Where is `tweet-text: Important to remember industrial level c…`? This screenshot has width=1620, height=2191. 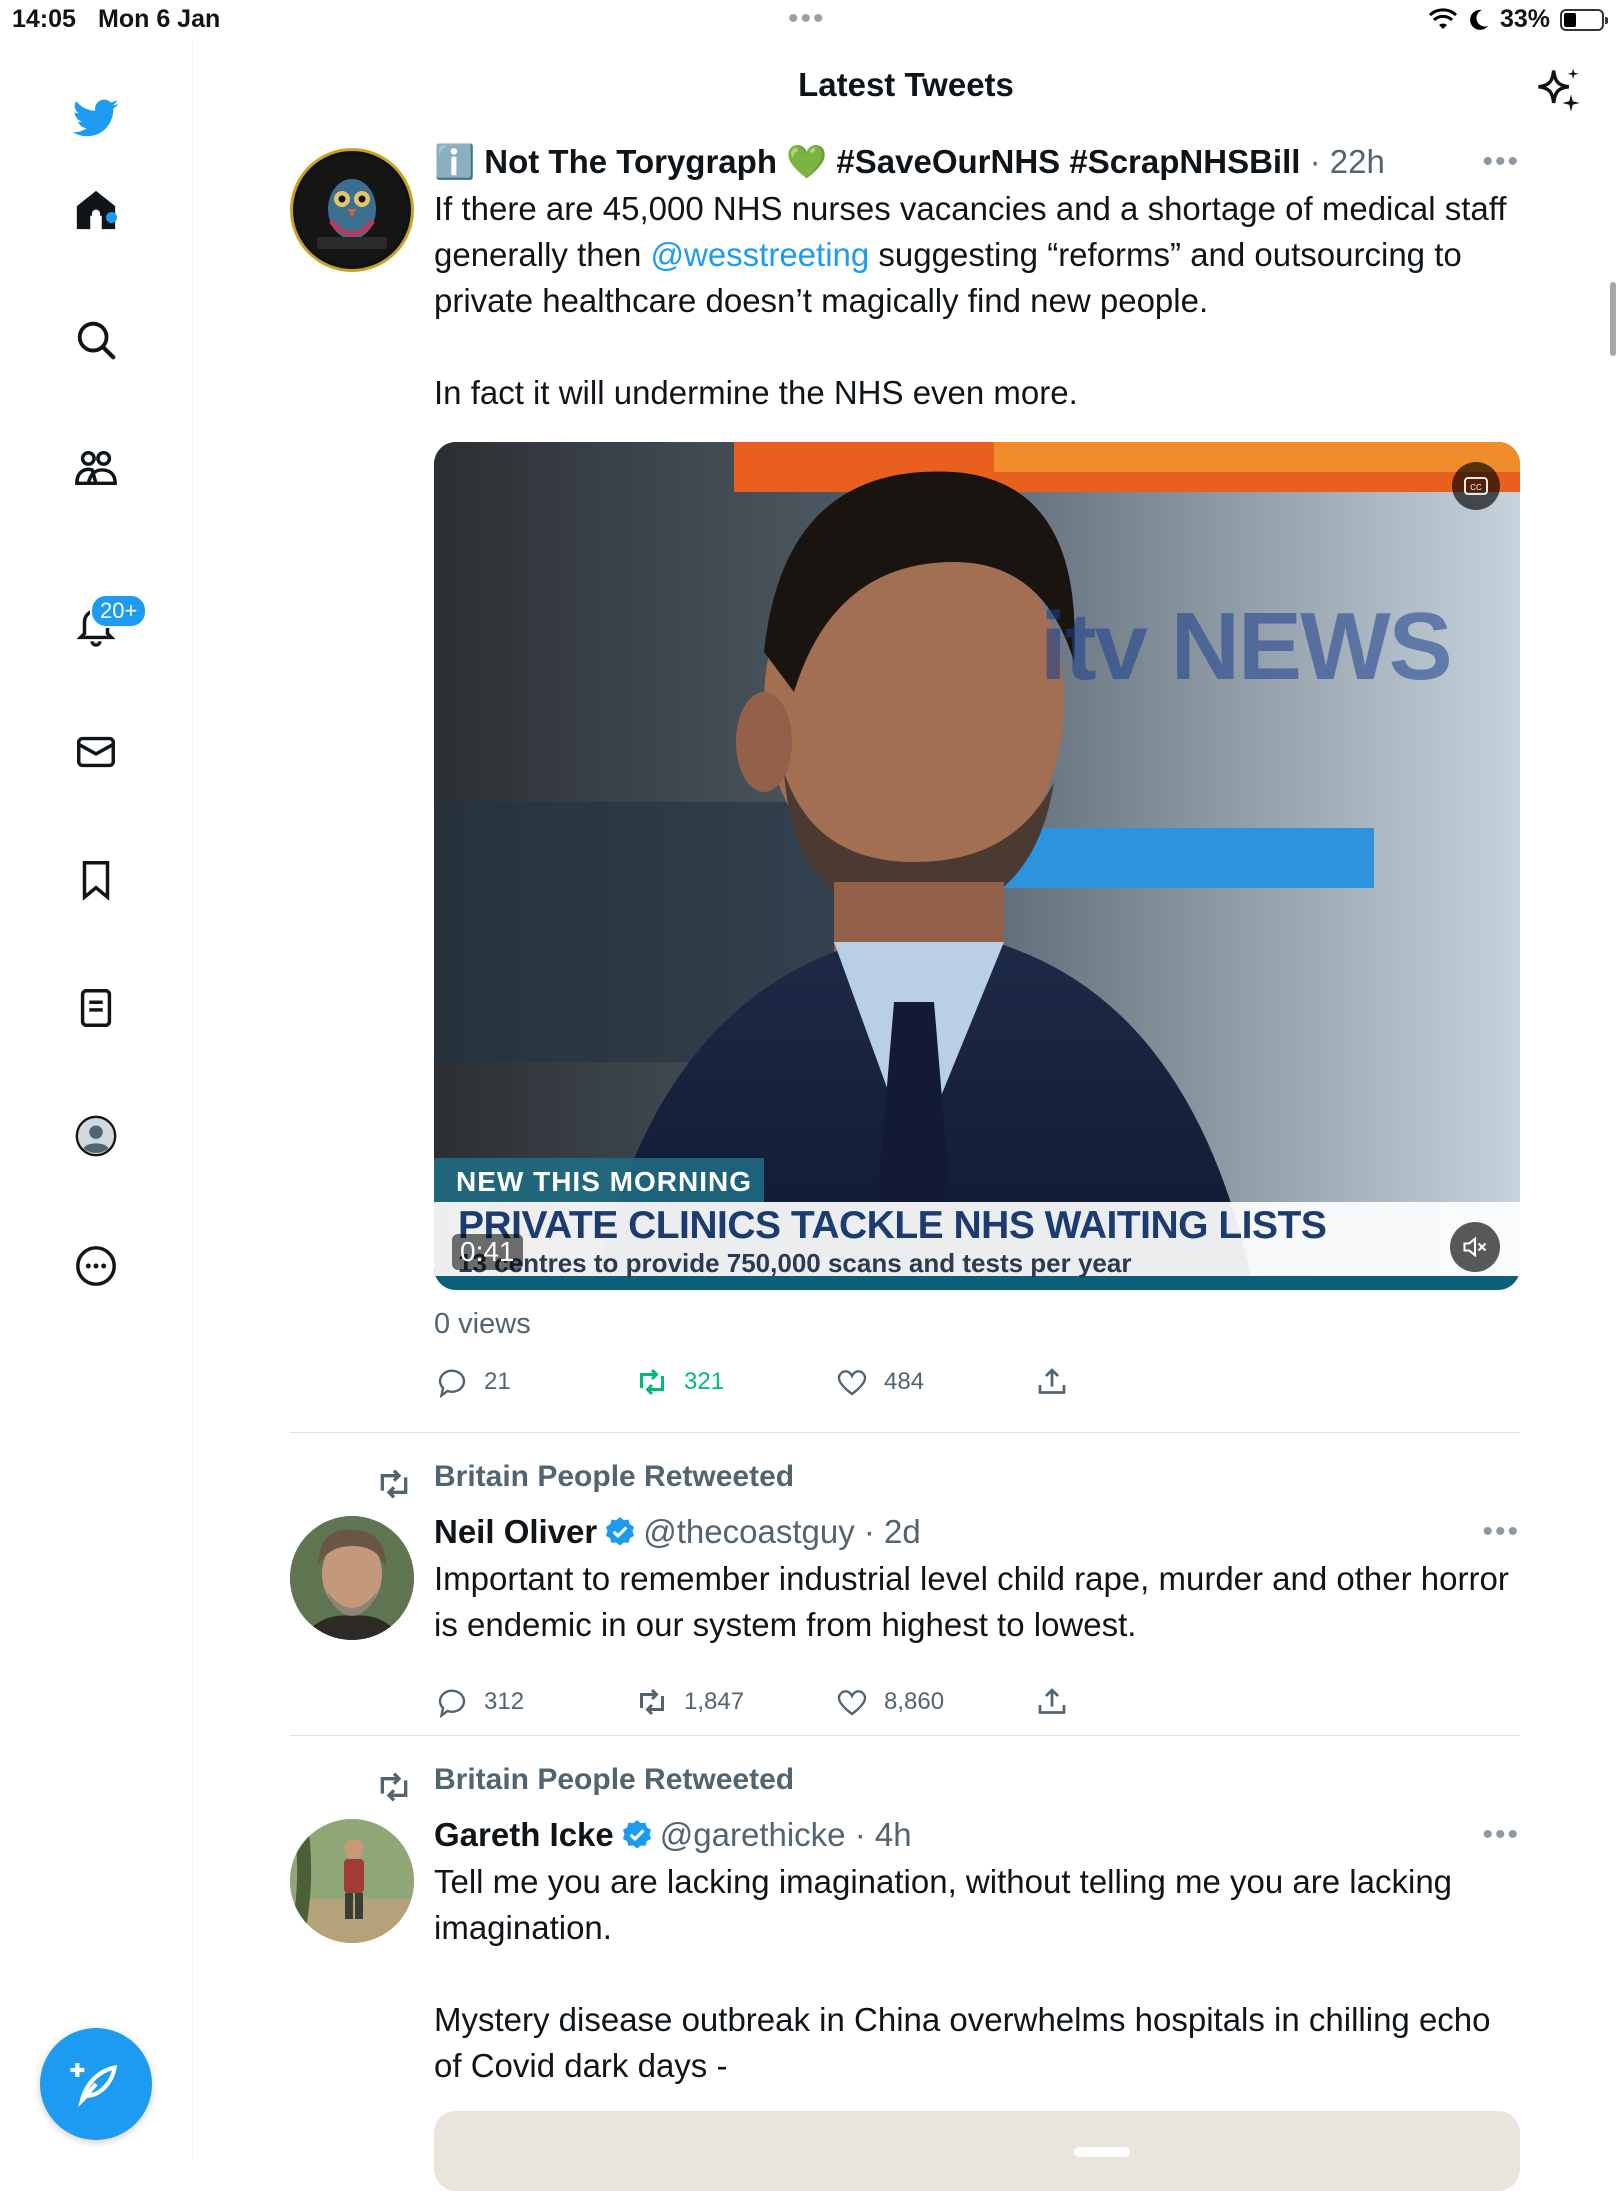 tweet-text: Important to remember industrial level c… is located at coordinates (971, 1601).